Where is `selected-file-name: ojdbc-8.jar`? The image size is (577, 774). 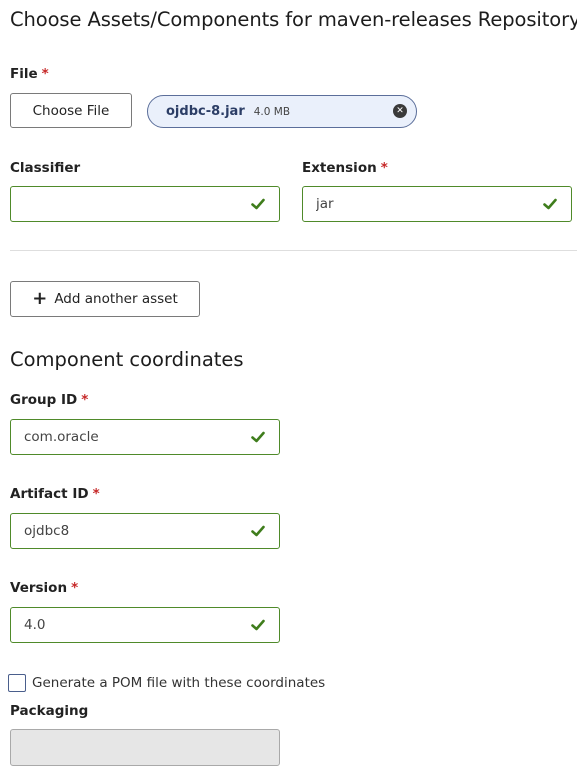
selected-file-name: ojdbc-8.jar is located at coordinates (205, 111).